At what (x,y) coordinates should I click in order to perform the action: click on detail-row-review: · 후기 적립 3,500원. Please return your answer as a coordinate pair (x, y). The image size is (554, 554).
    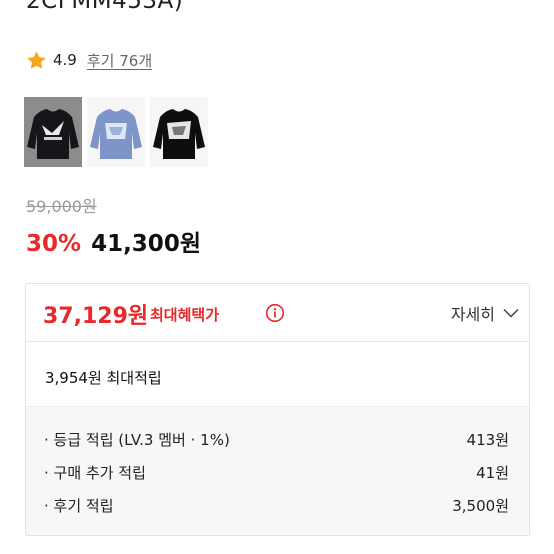
    Looking at the image, I should click on (277, 505).